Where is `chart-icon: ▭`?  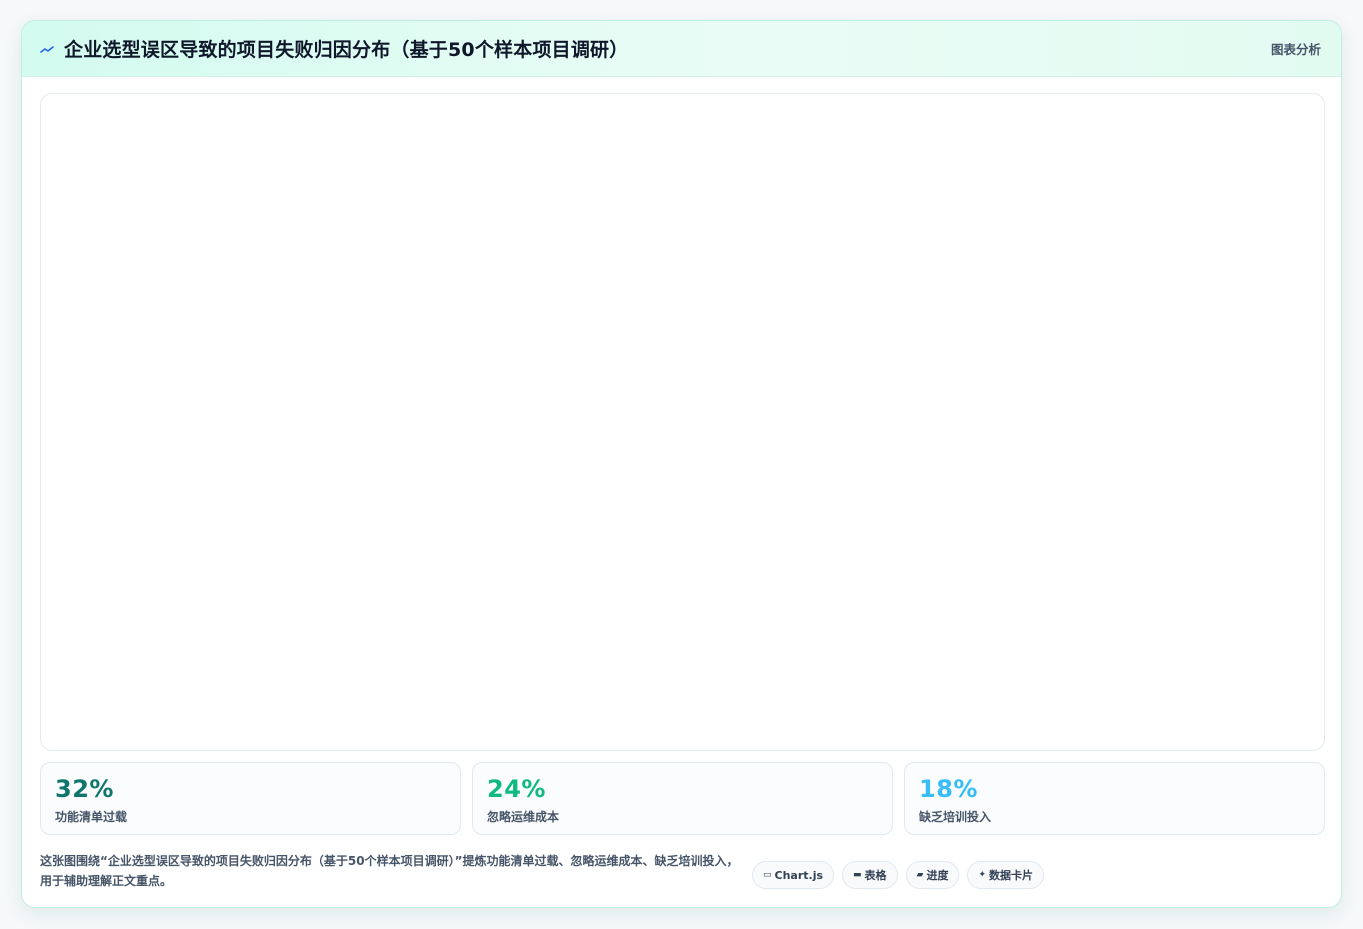 chart-icon: ▭ is located at coordinates (767, 875).